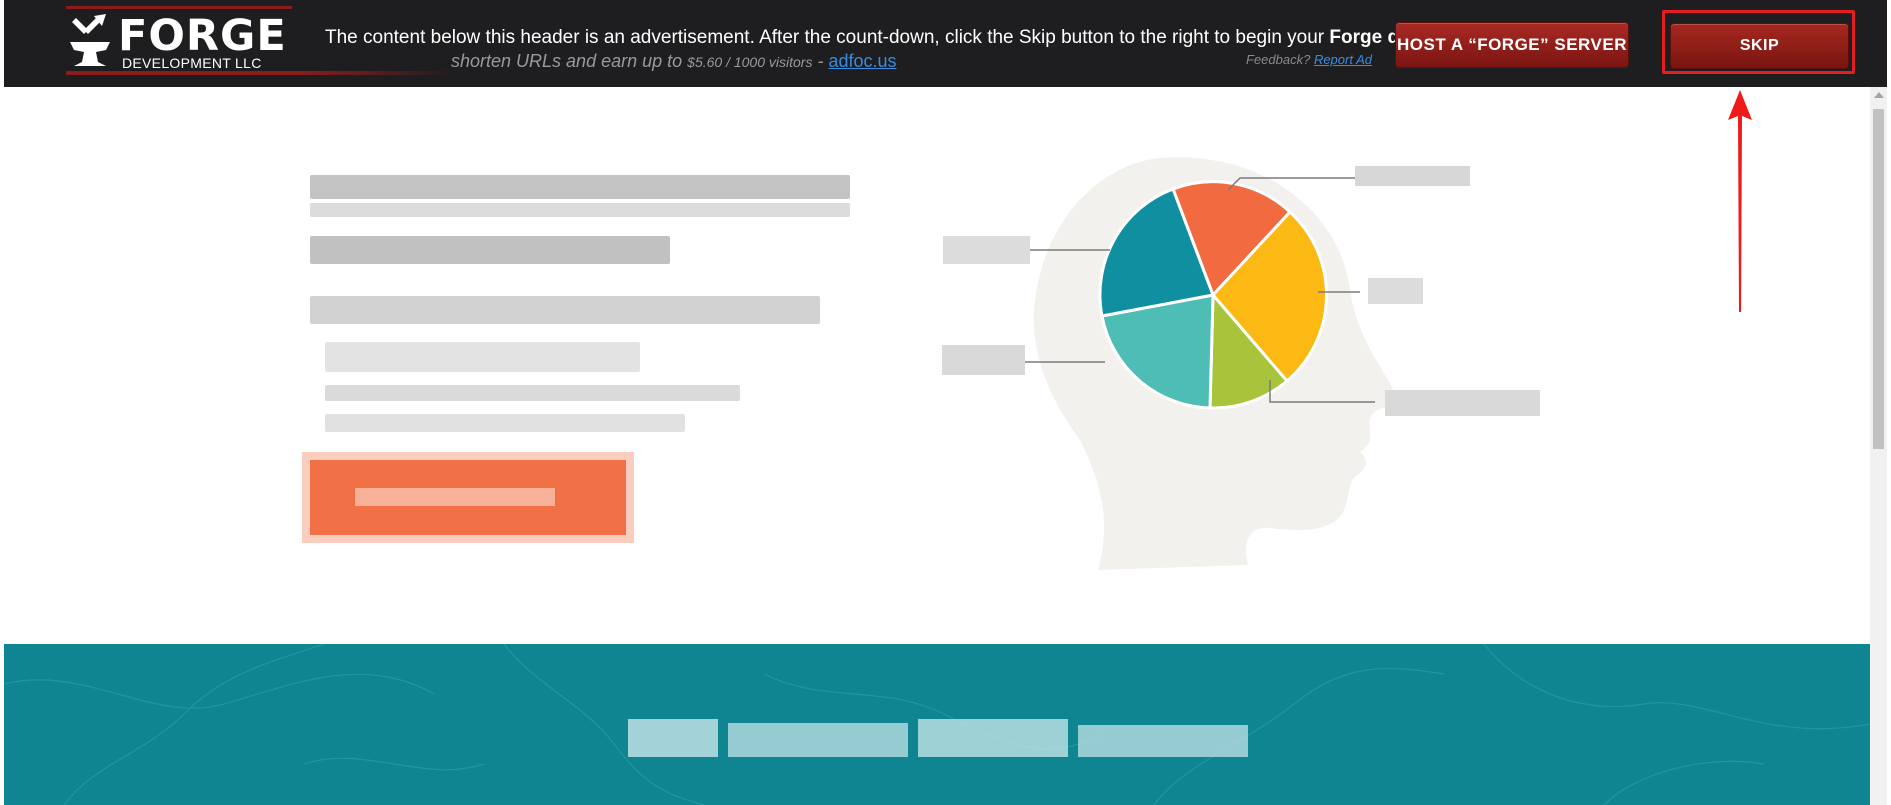 The height and width of the screenshot is (805, 1891). What do you see at coordinates (261, 73) in the screenshot?
I see `logo-underline` at bounding box center [261, 73].